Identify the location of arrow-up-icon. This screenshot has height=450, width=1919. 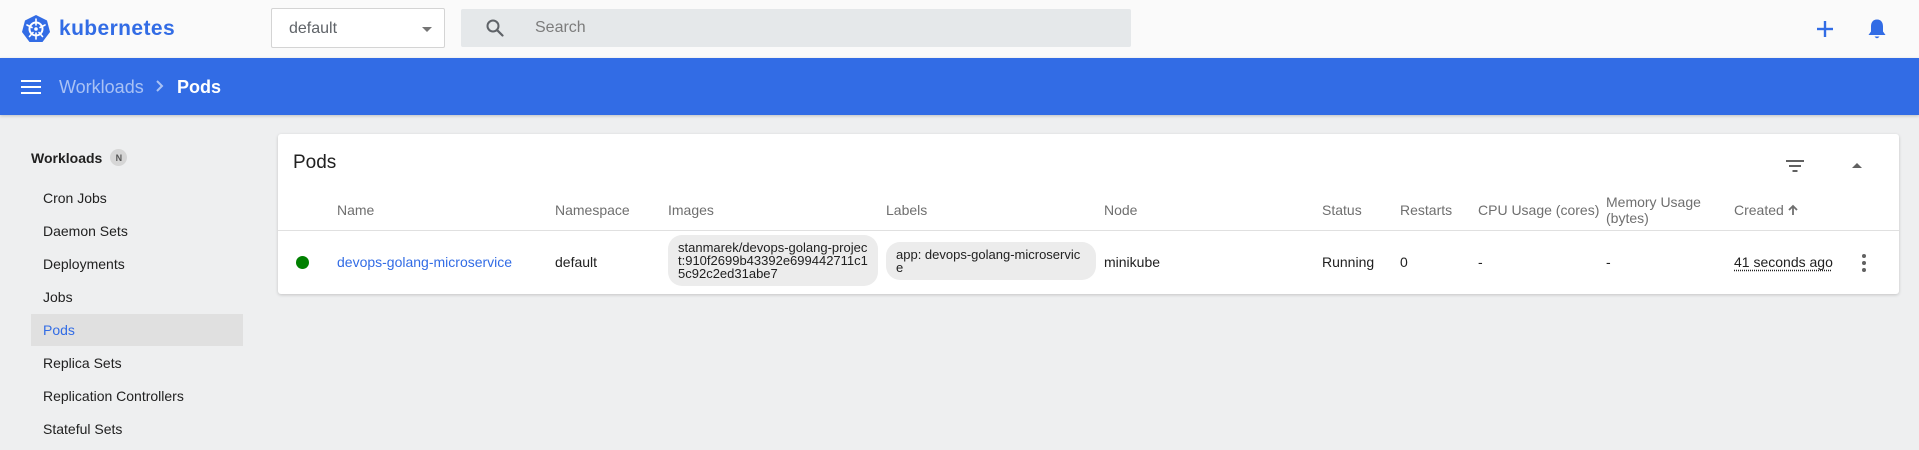
(1793, 209).